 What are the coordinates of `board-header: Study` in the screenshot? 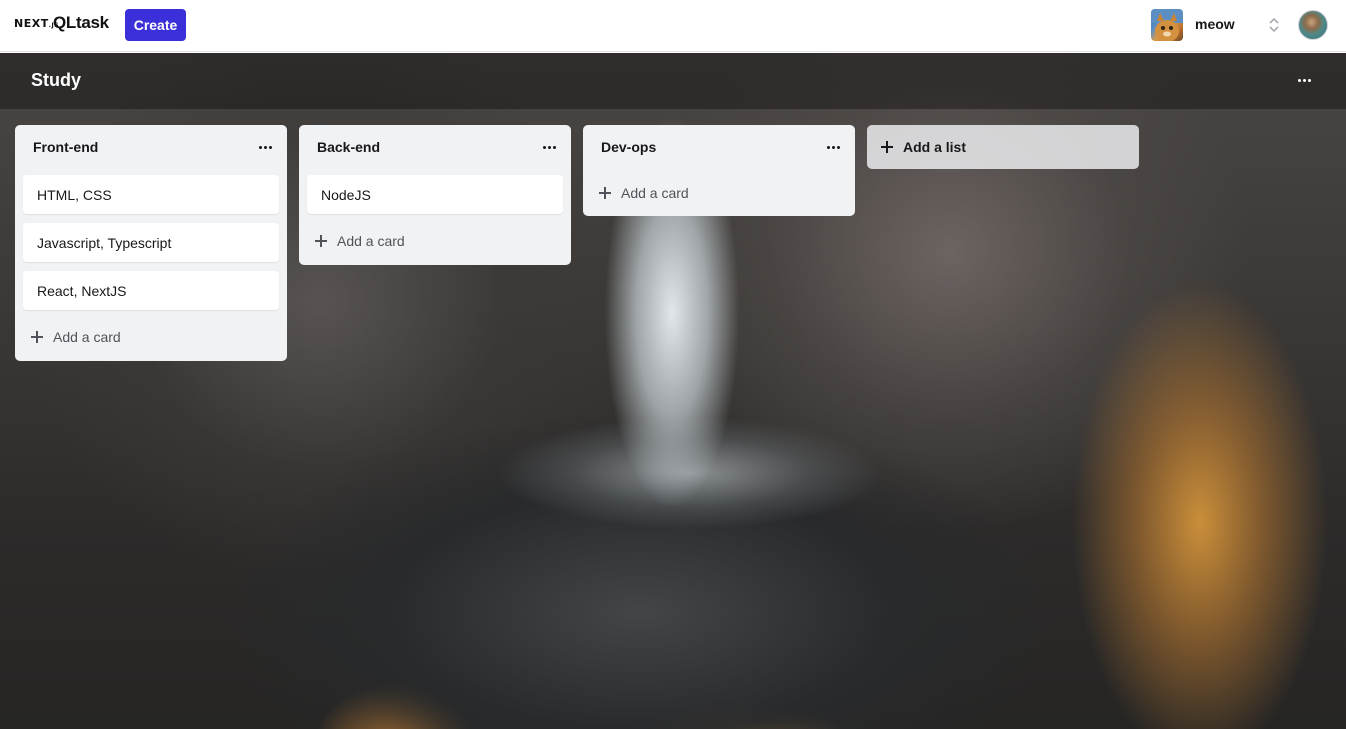 It's located at (673, 81).